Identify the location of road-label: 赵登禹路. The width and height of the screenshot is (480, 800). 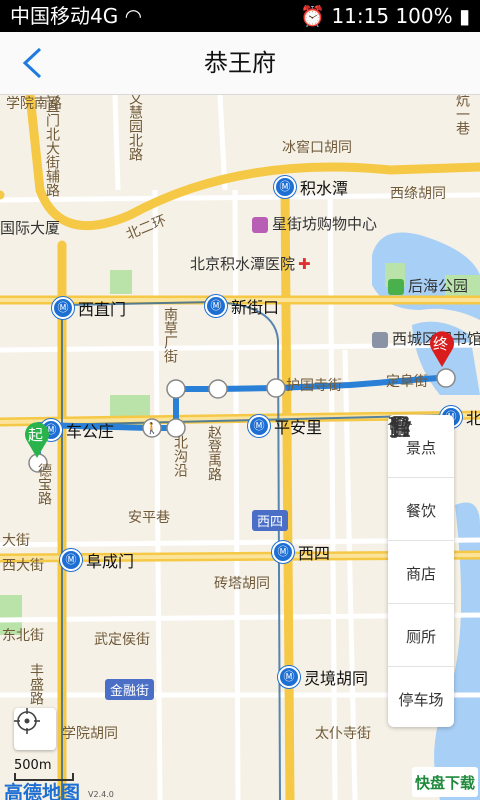
(214, 453).